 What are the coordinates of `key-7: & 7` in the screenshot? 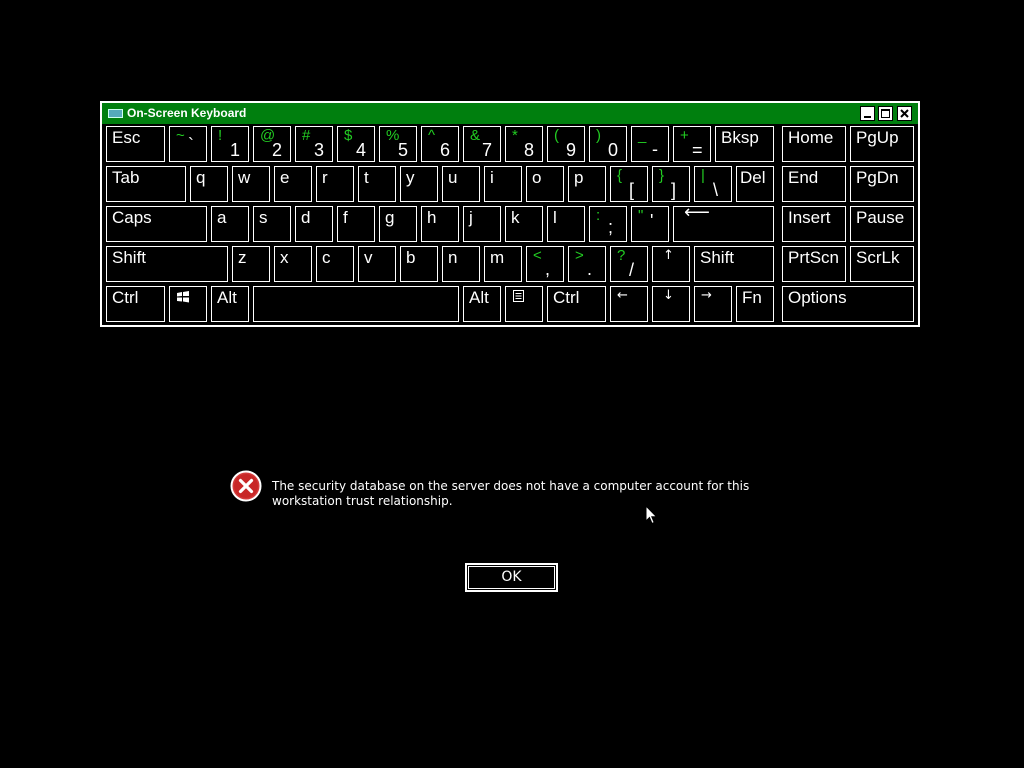 It's located at (482, 144).